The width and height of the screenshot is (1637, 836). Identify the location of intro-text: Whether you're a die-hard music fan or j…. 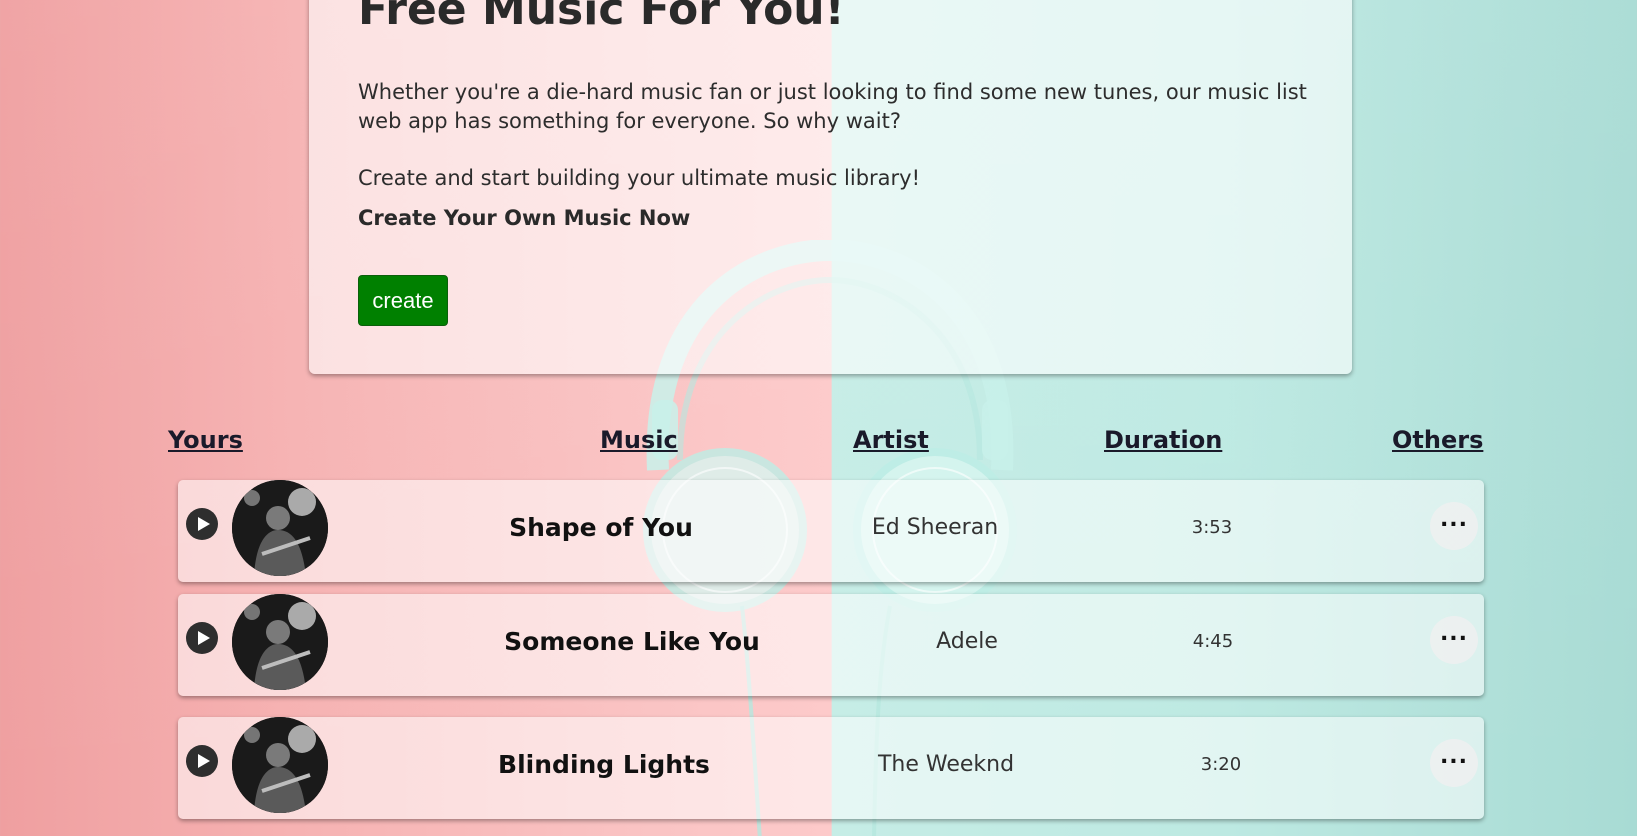
(832, 106).